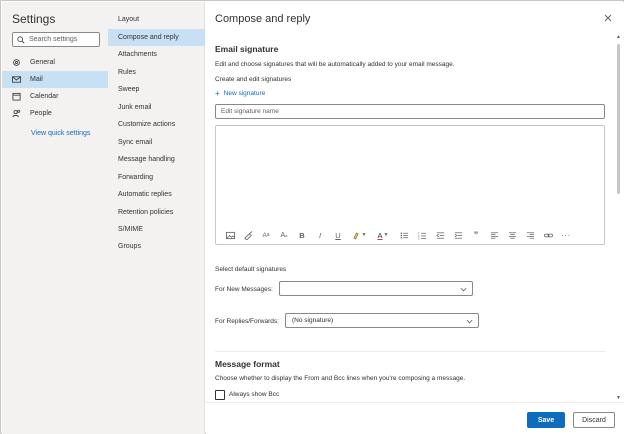  I want to click on align-center-icon, so click(512, 235).